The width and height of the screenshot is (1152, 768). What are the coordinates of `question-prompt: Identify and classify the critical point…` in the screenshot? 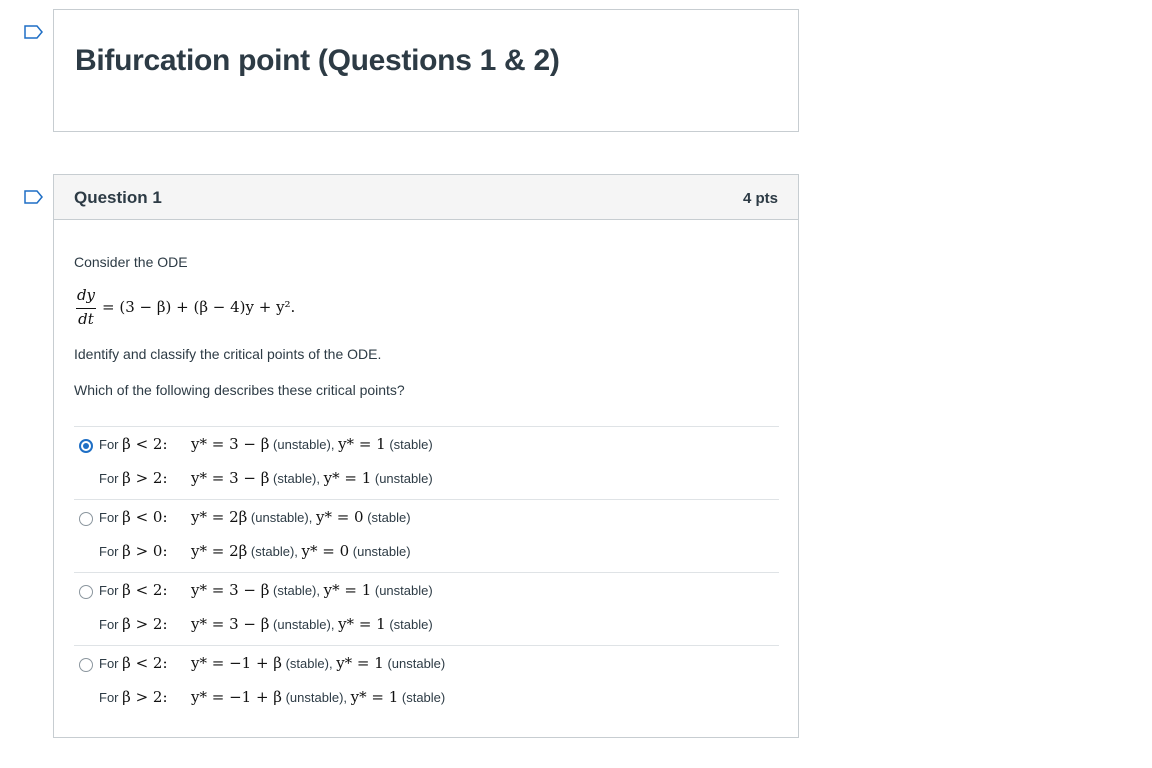 It's located at (228, 354).